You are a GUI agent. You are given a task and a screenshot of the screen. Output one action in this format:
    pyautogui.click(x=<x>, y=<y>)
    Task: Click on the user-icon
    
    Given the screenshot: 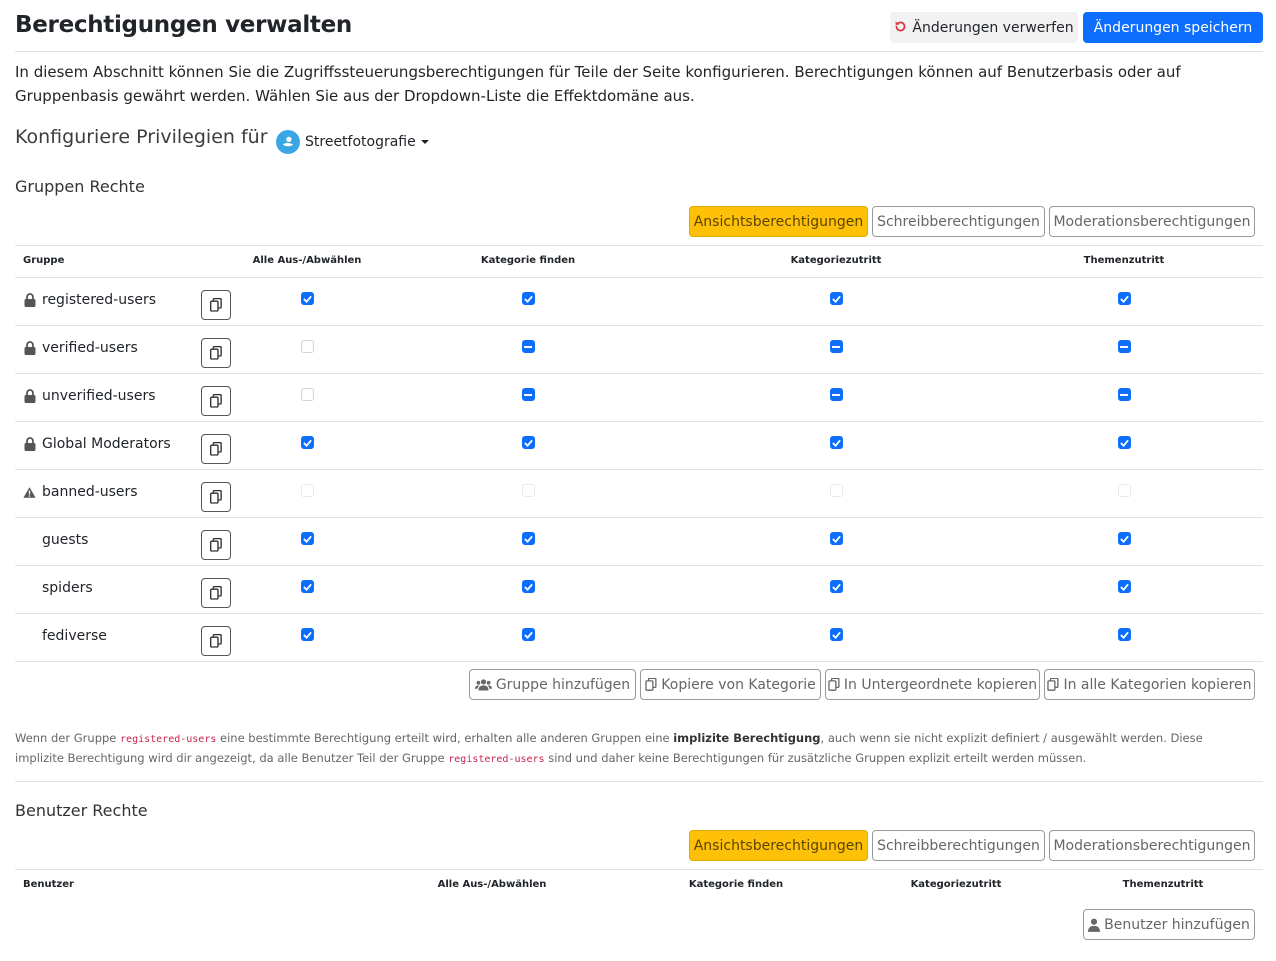 What is the action you would take?
    pyautogui.click(x=1094, y=925)
    